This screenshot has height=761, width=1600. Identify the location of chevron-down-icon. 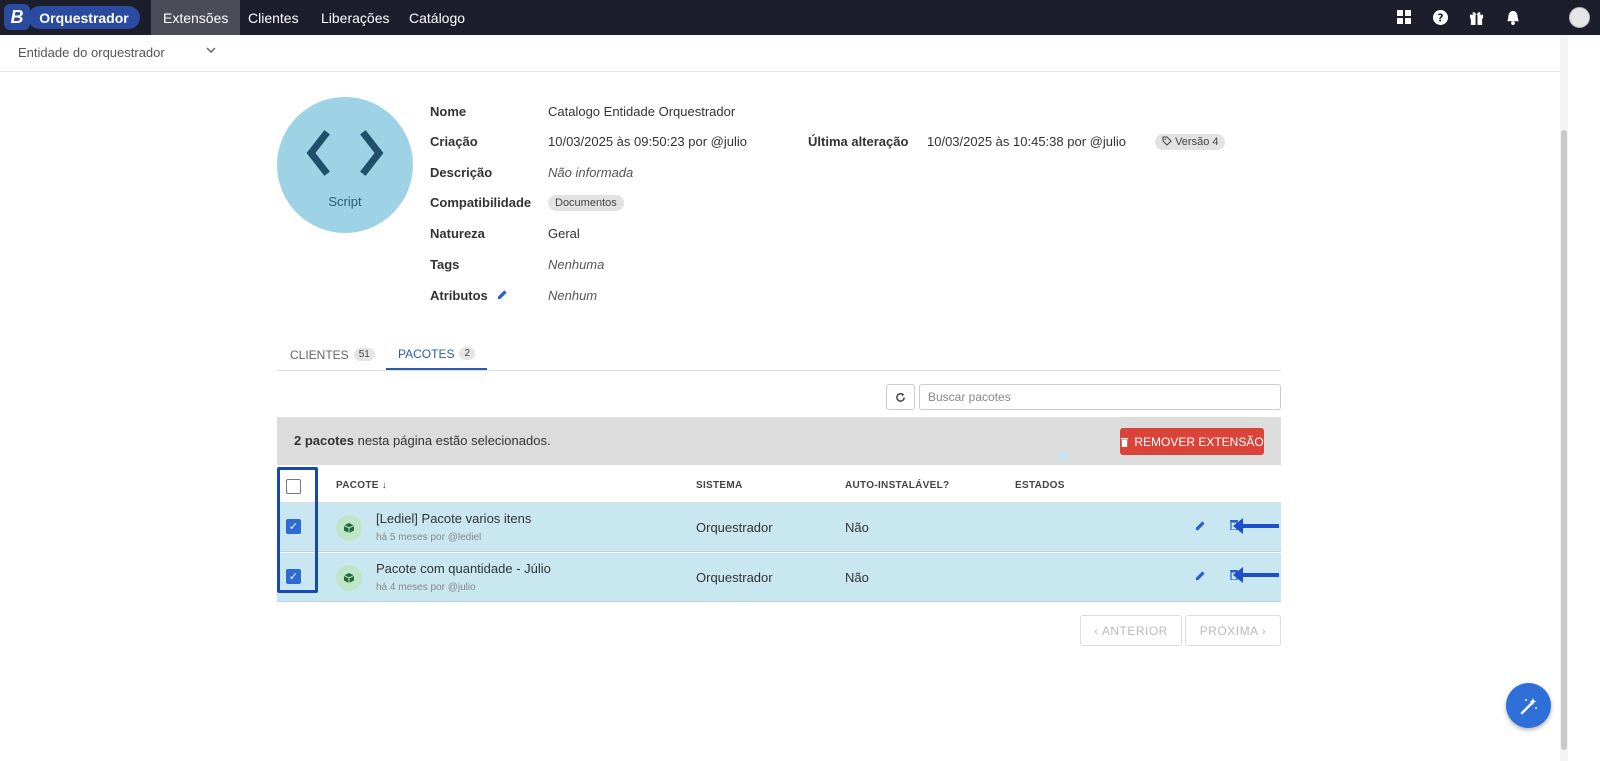
(211, 51).